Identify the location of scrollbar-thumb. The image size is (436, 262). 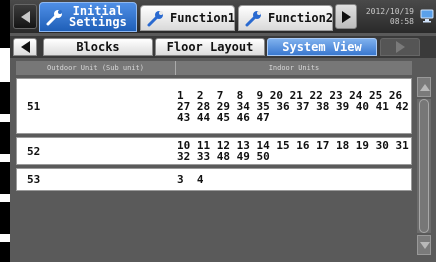
(424, 166).